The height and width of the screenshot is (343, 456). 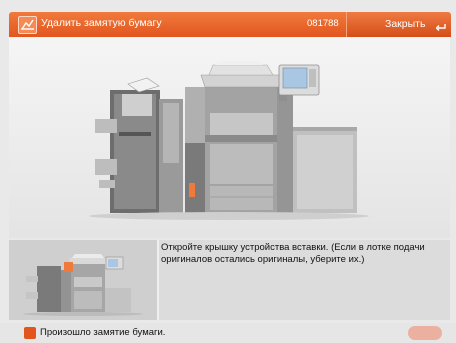 I want to click on page-title: Удалить замятую бумагу, so click(x=101, y=23).